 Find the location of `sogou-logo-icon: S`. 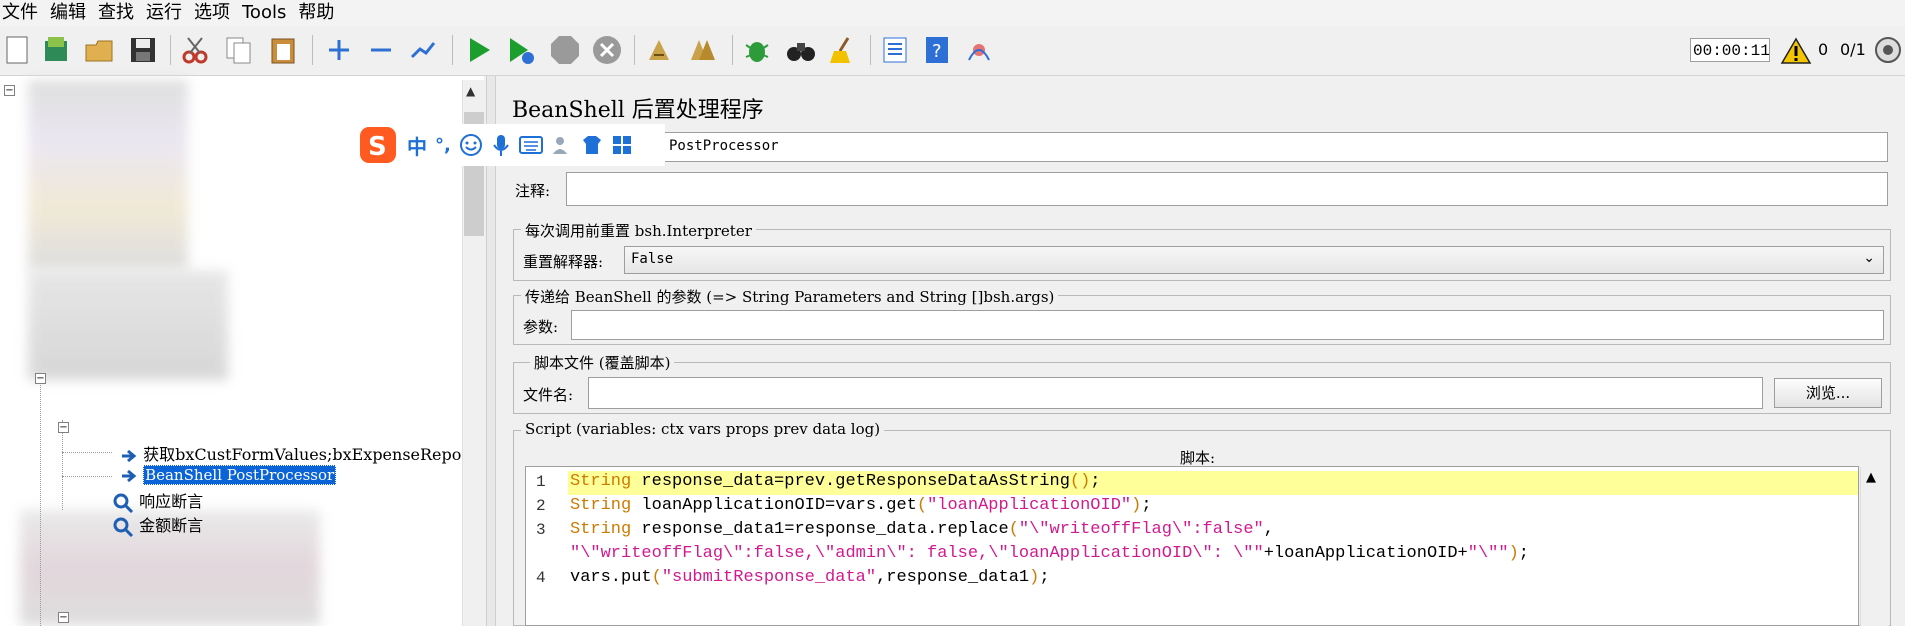

sogou-logo-icon: S is located at coordinates (379, 145).